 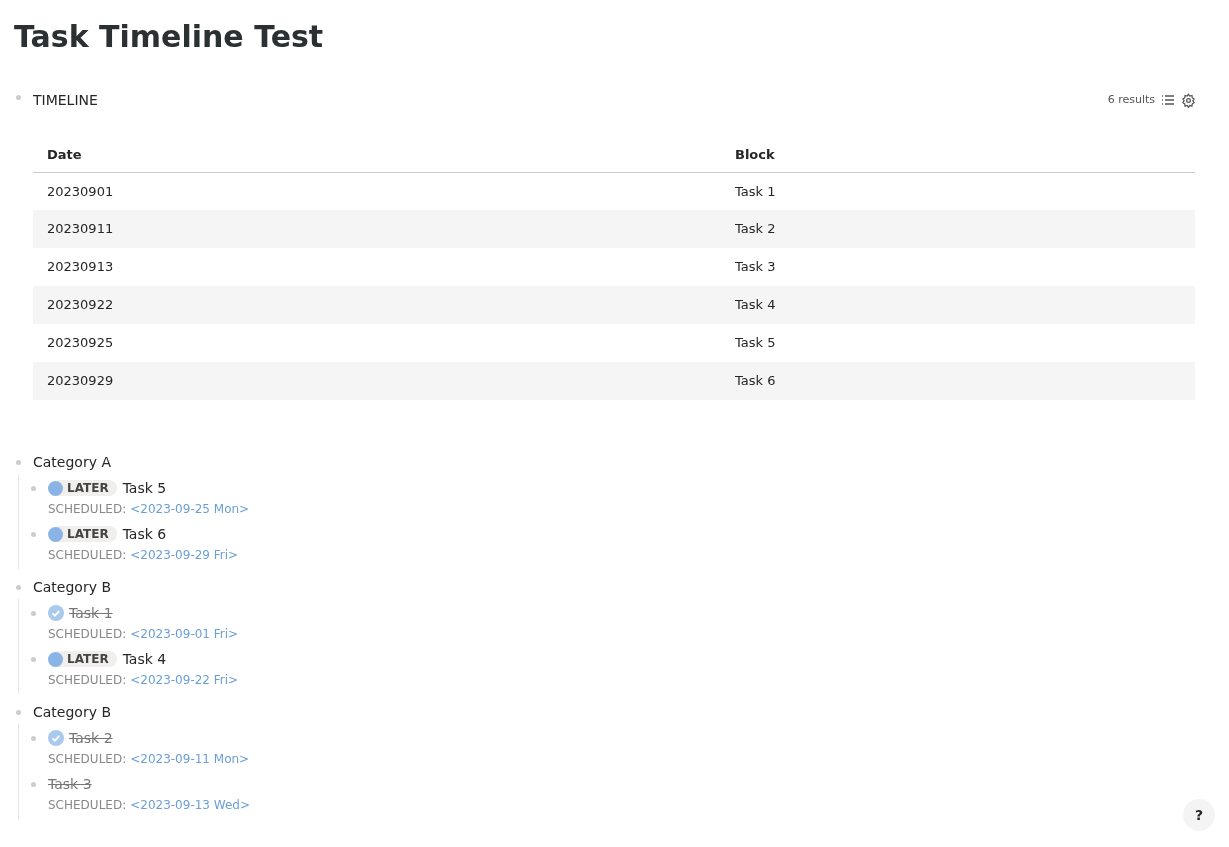 I want to click on page-title: Task Timeline Test, so click(x=169, y=37).